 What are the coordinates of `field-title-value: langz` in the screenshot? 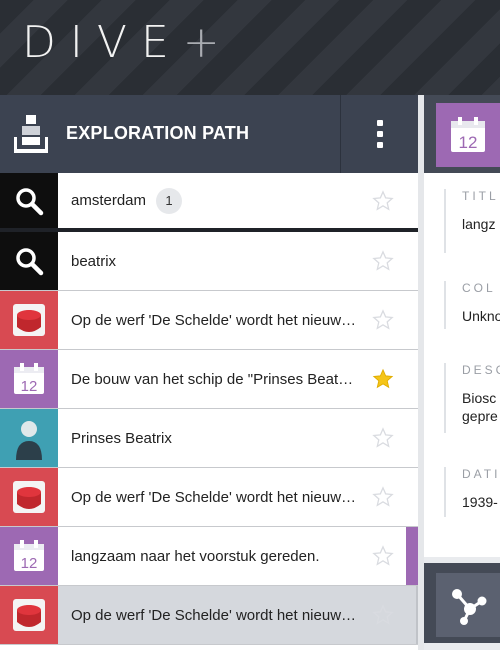 It's located at (479, 224).